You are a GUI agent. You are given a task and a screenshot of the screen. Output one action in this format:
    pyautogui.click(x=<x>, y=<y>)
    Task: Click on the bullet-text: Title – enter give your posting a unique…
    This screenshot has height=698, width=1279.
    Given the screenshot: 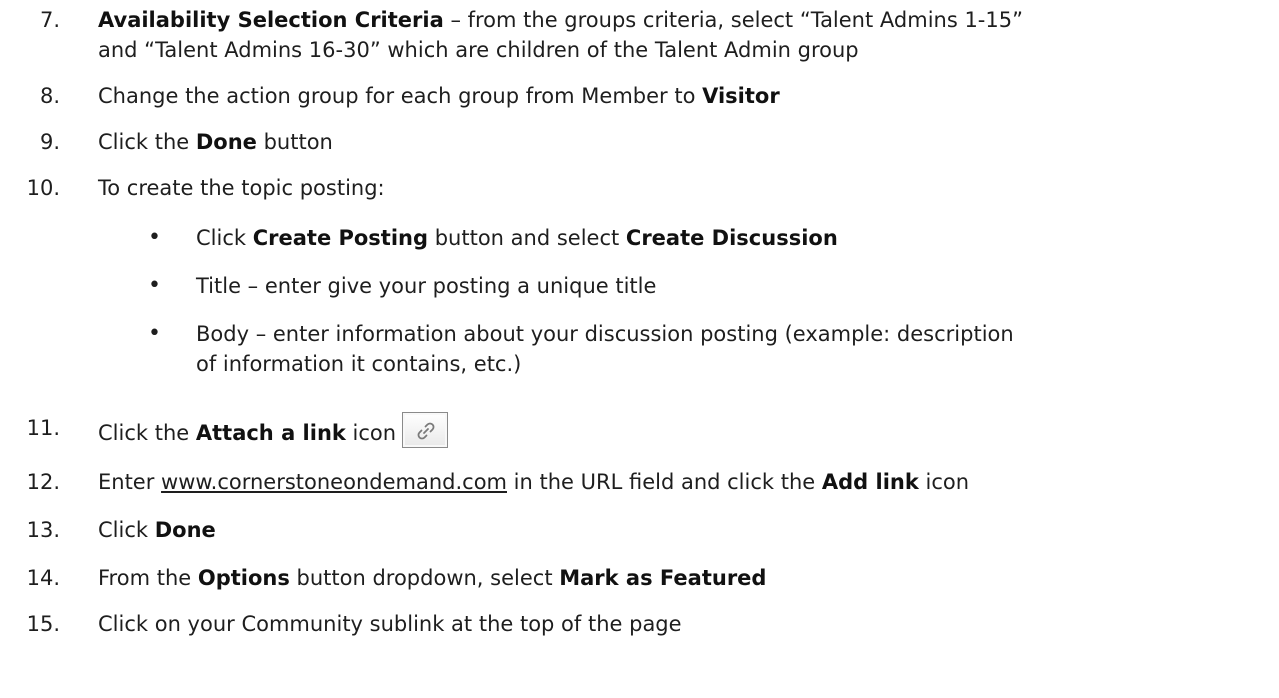 What is the action you would take?
    pyautogui.click(x=426, y=286)
    